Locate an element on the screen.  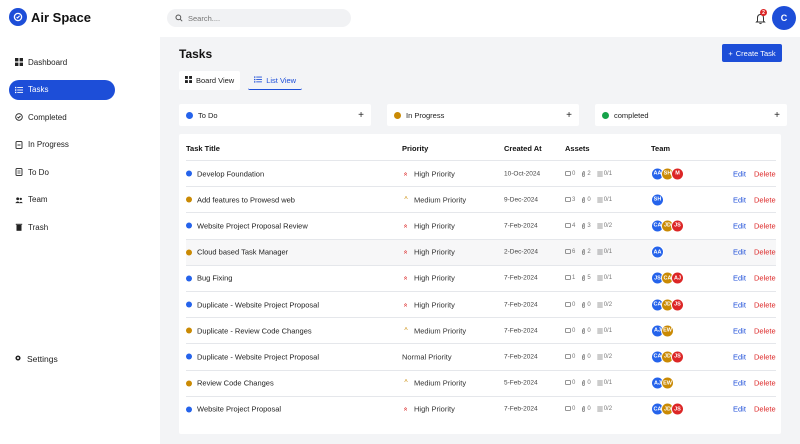
sidebar-item-label: Dashboard is located at coordinates (48, 62).